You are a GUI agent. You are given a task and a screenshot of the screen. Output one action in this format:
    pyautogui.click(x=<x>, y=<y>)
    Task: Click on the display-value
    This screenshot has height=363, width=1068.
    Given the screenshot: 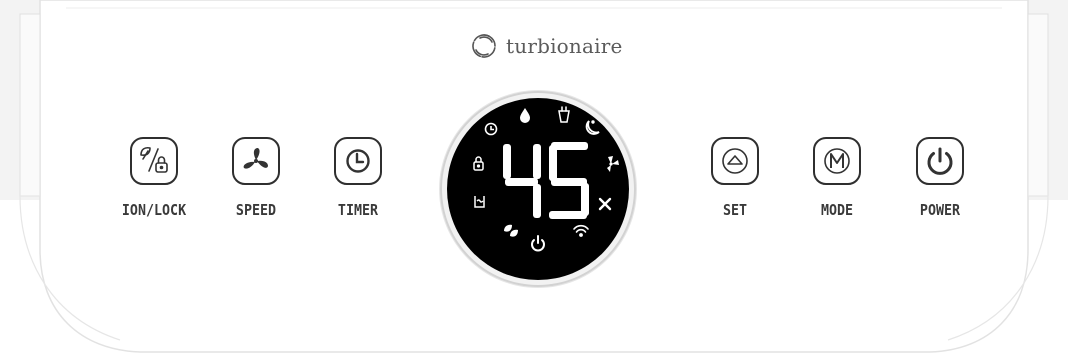 What is the action you would take?
    pyautogui.click(x=546, y=180)
    